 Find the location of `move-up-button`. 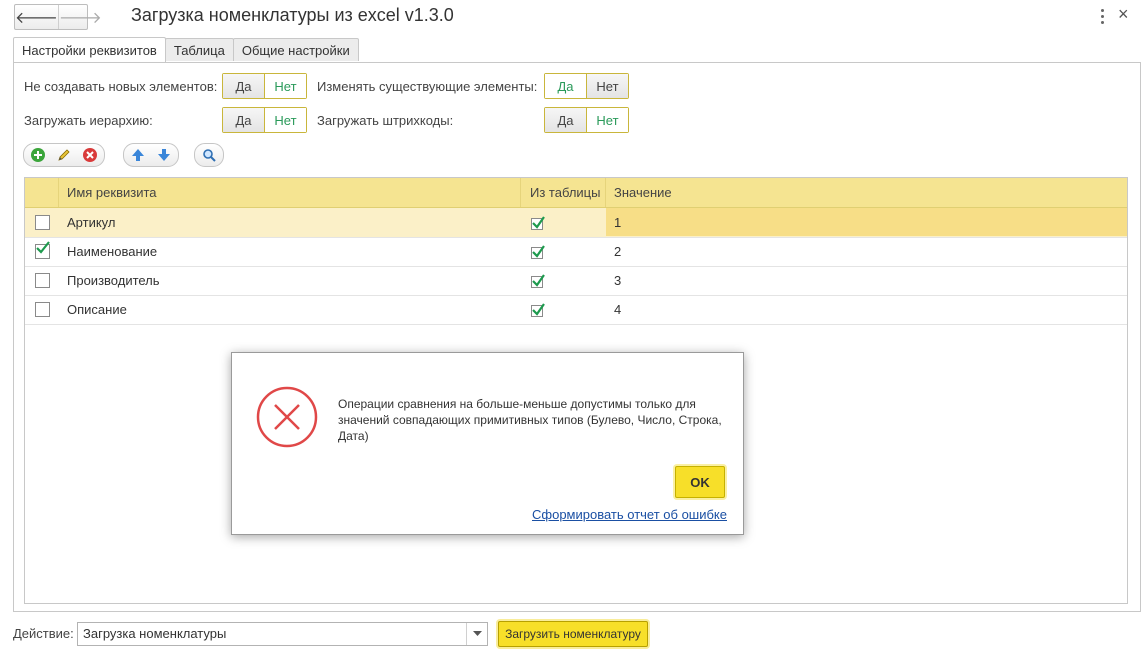

move-up-button is located at coordinates (138, 155).